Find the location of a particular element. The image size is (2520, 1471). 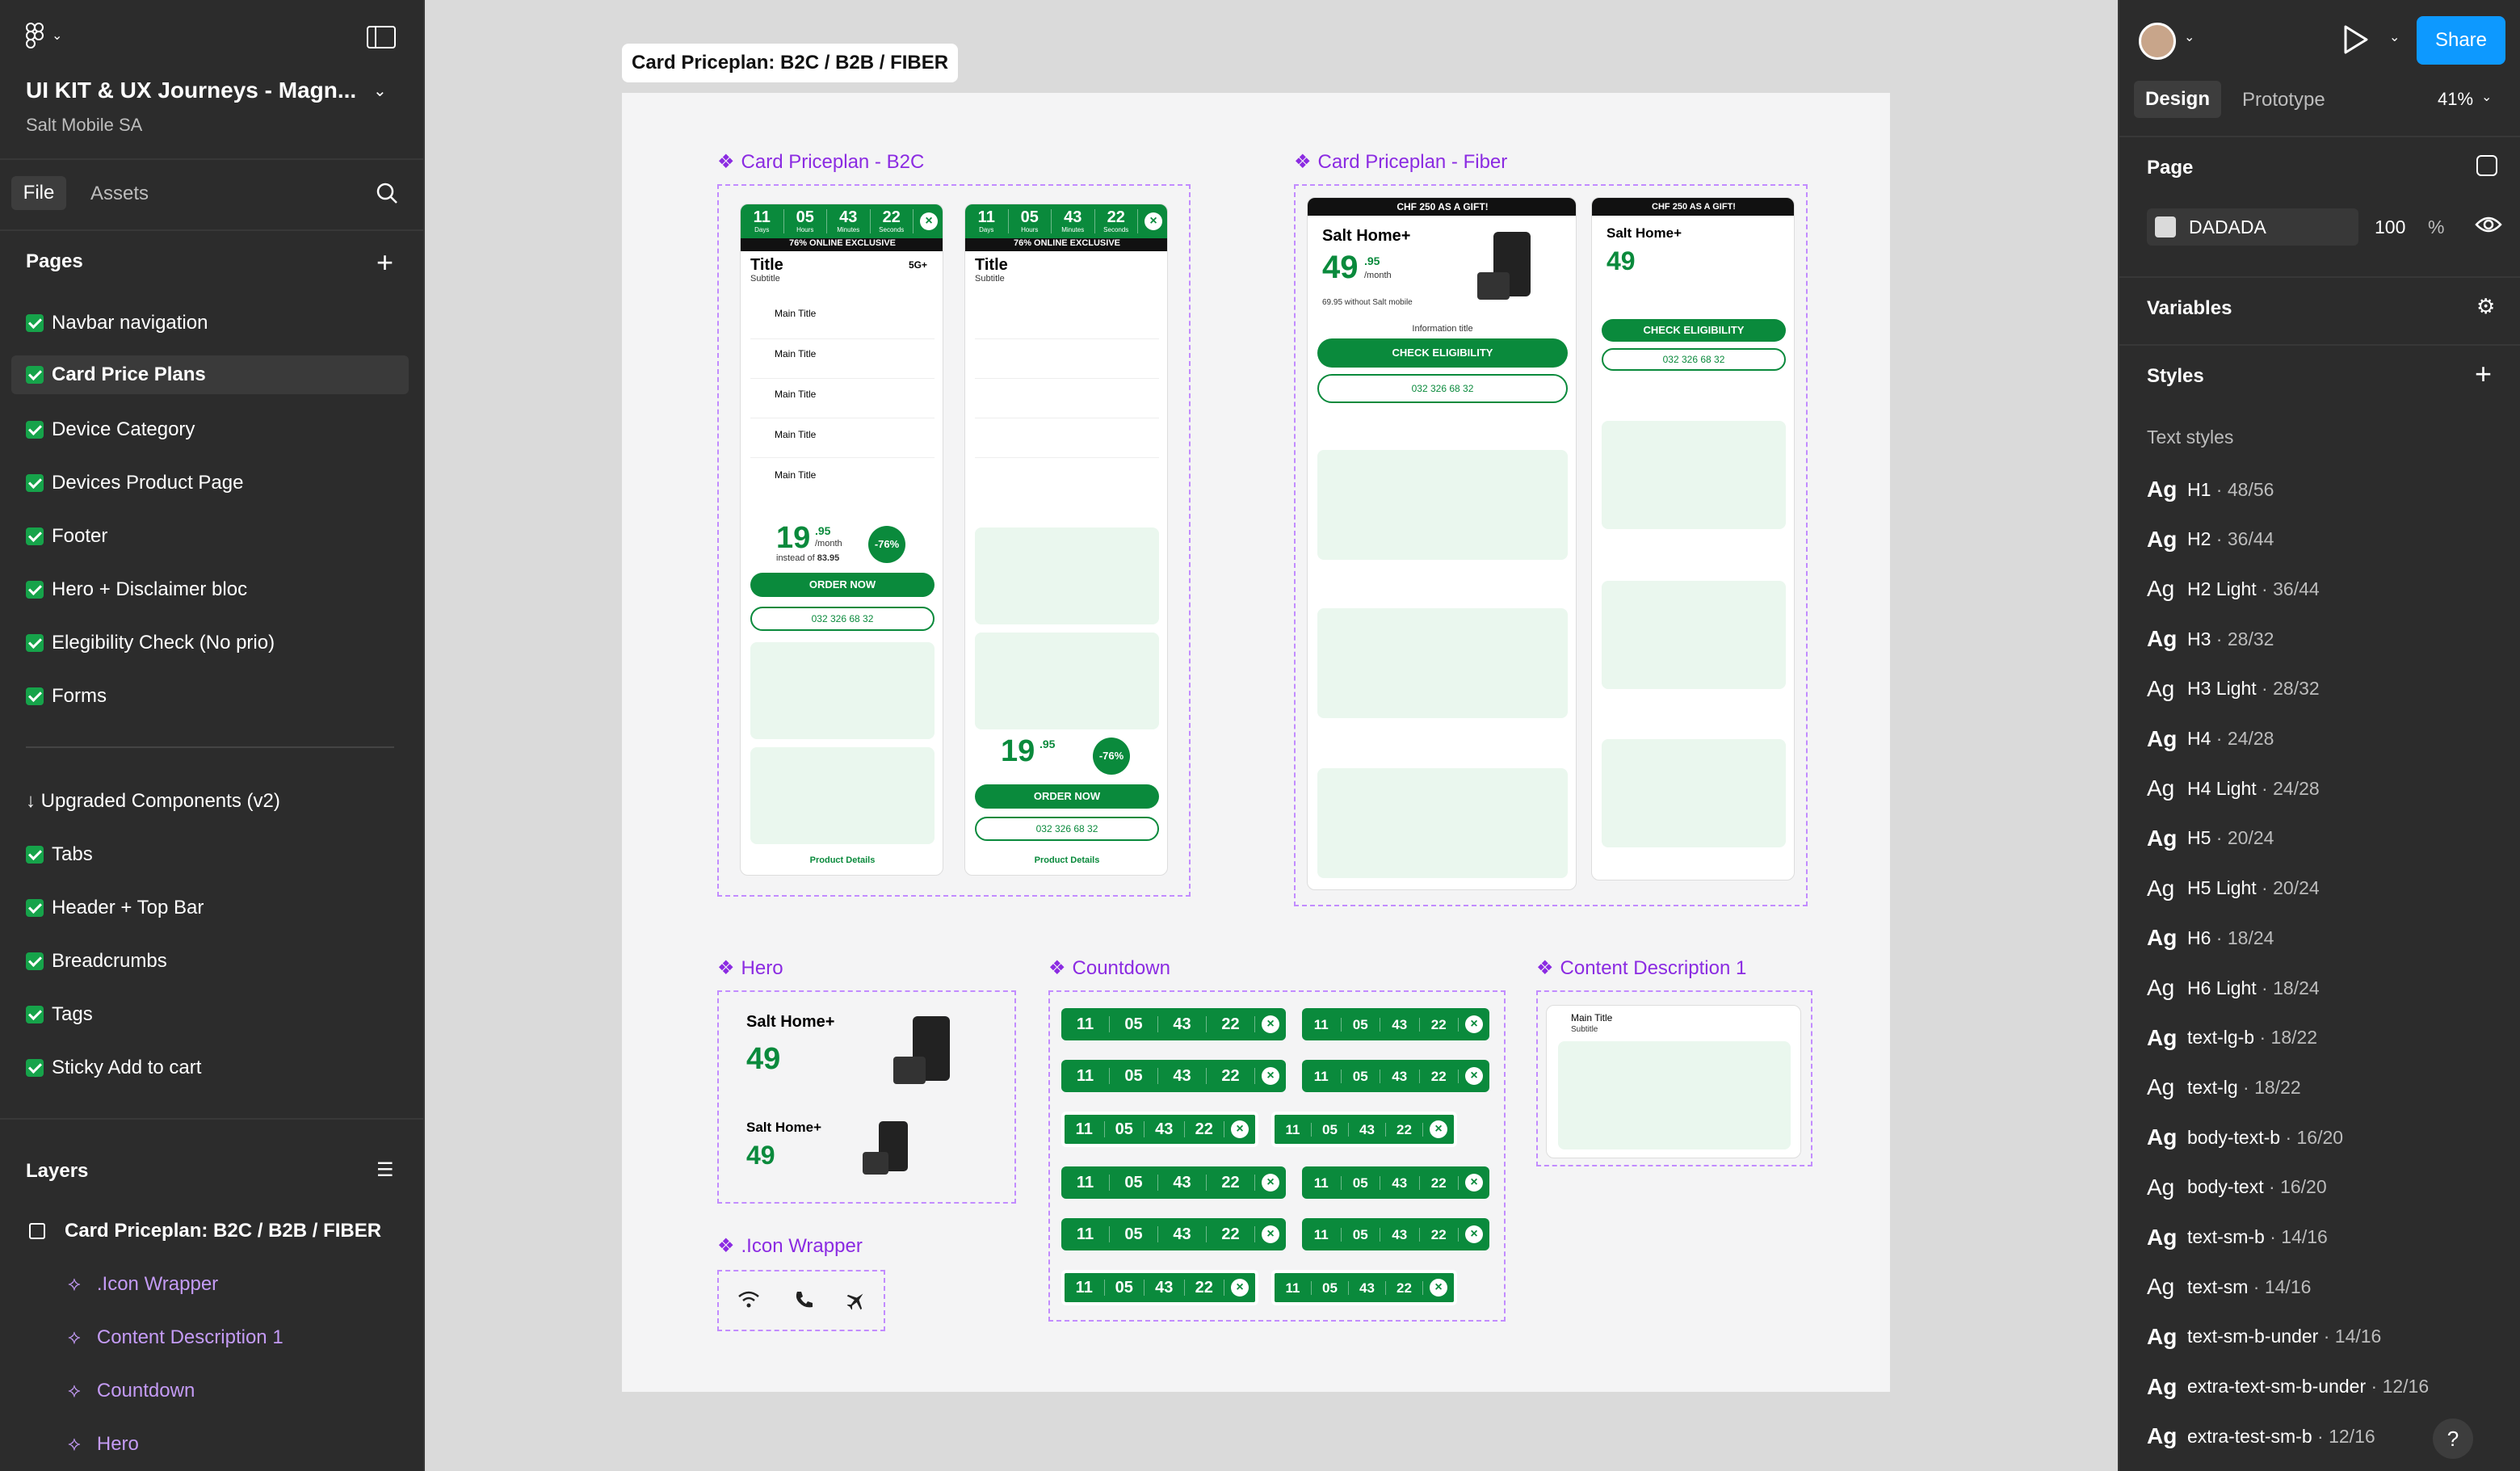

play-icon is located at coordinates (2356, 39).